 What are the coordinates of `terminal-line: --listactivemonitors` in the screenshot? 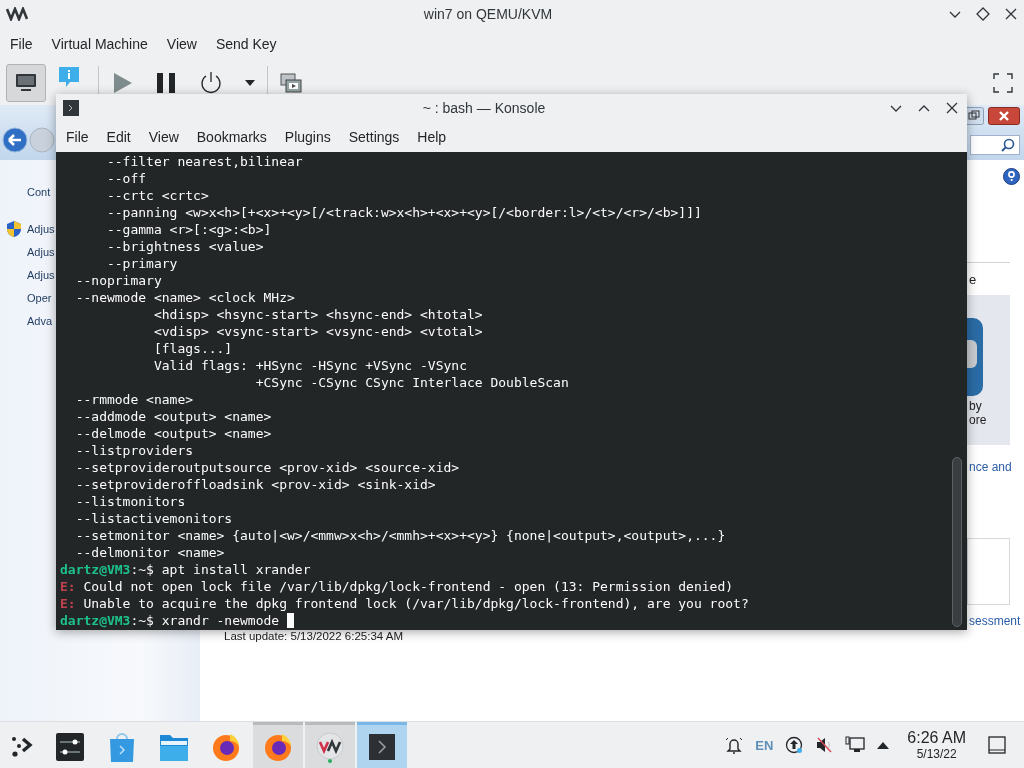 It's located at (153, 518).